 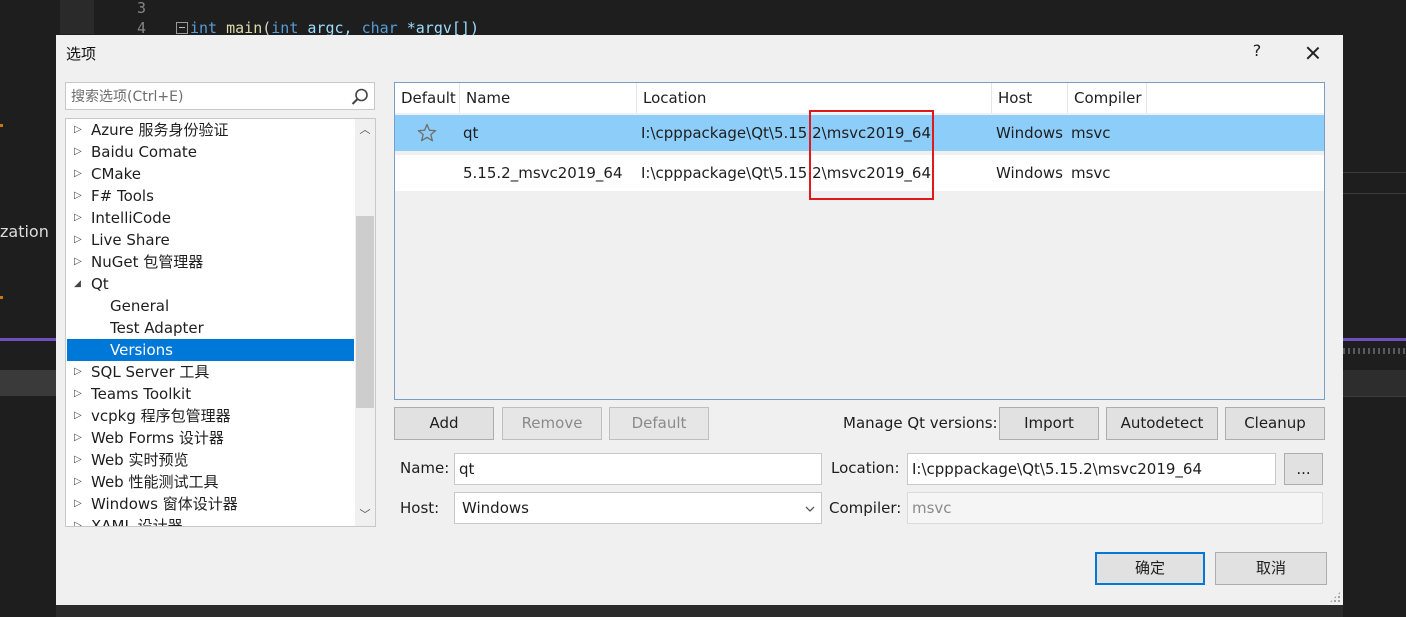 What do you see at coordinates (24, 231) in the screenshot?
I see `background-text: zation` at bounding box center [24, 231].